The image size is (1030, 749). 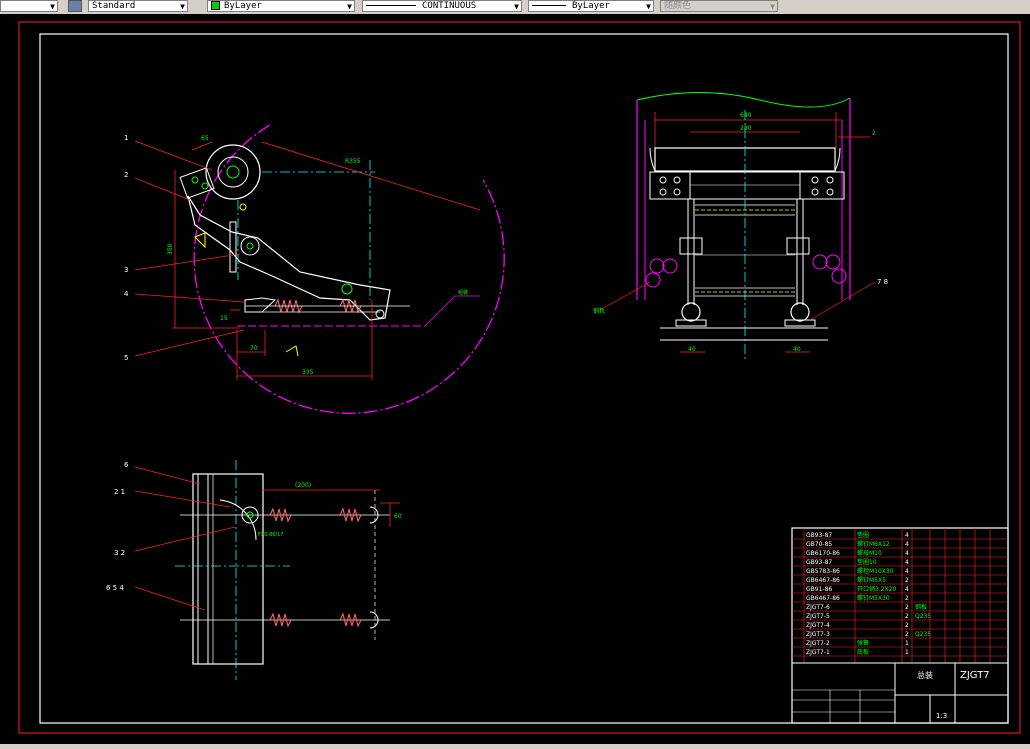 What do you see at coordinates (719, 6) in the screenshot?
I see `plotstyle-combo: 随颜色 ▼` at bounding box center [719, 6].